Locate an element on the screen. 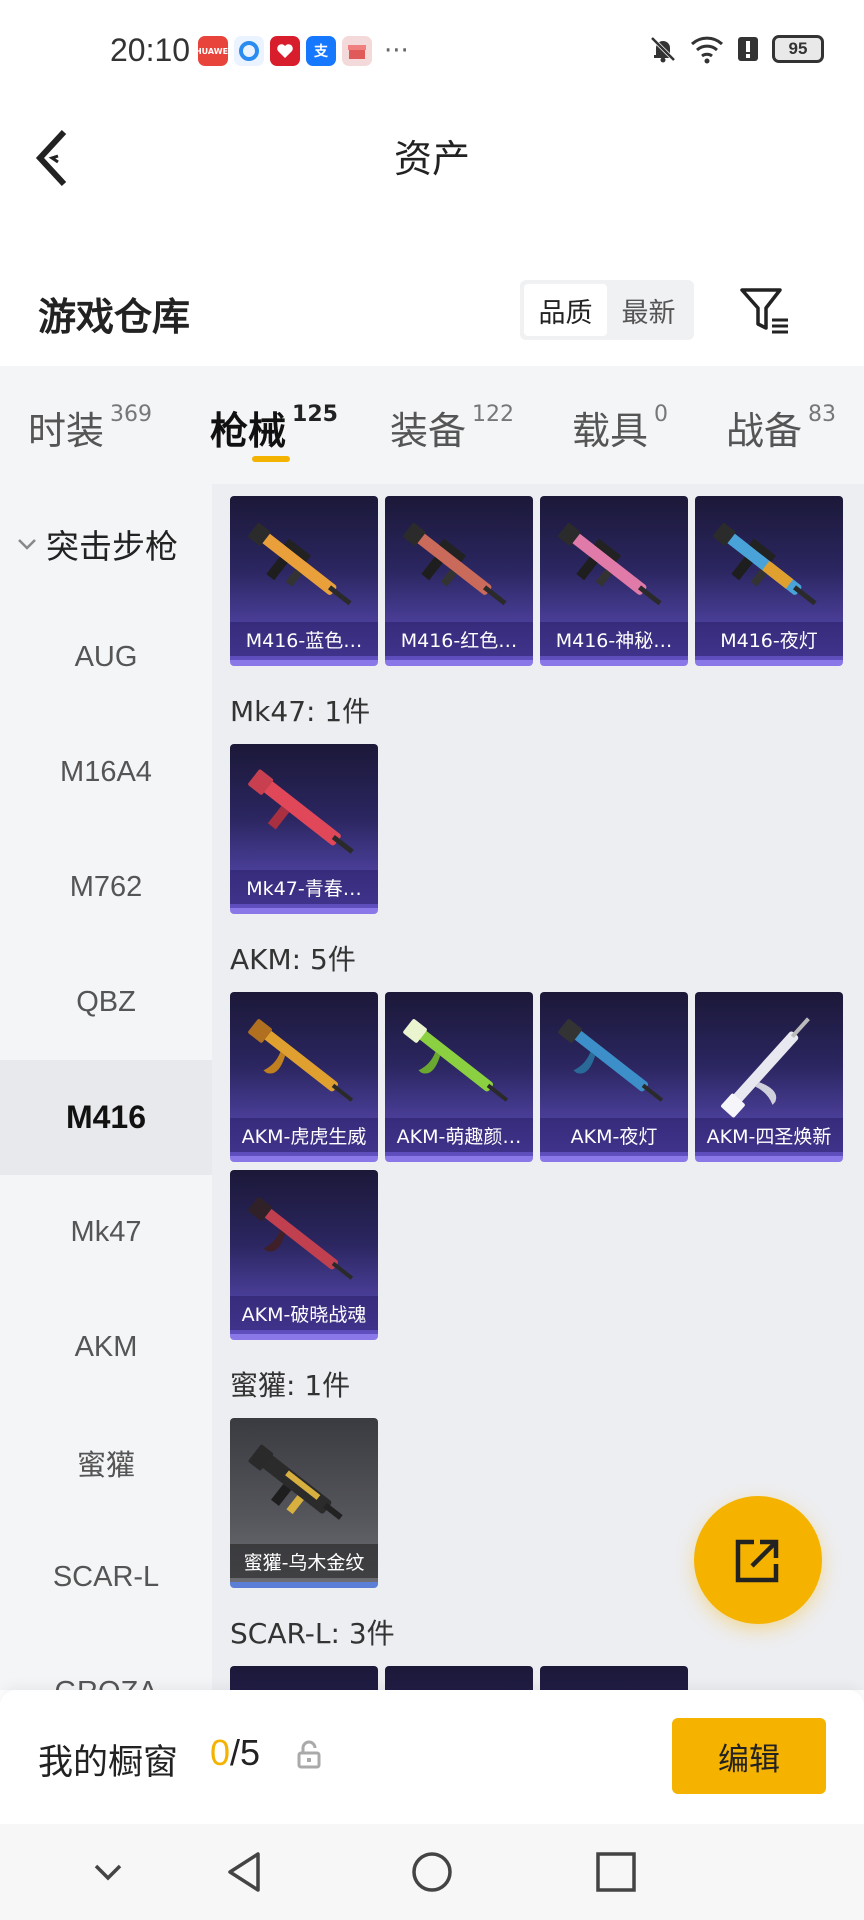 This screenshot has width=864, height=1920. filter-icon is located at coordinates (765, 311).